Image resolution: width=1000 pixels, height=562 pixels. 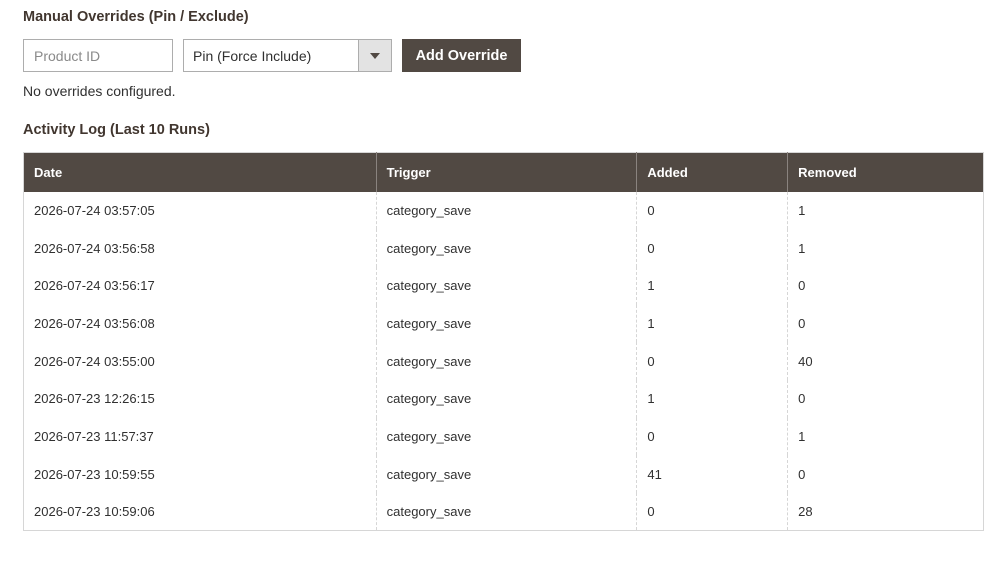 I want to click on override-mode-select: Pin (Force Include), so click(x=287, y=55).